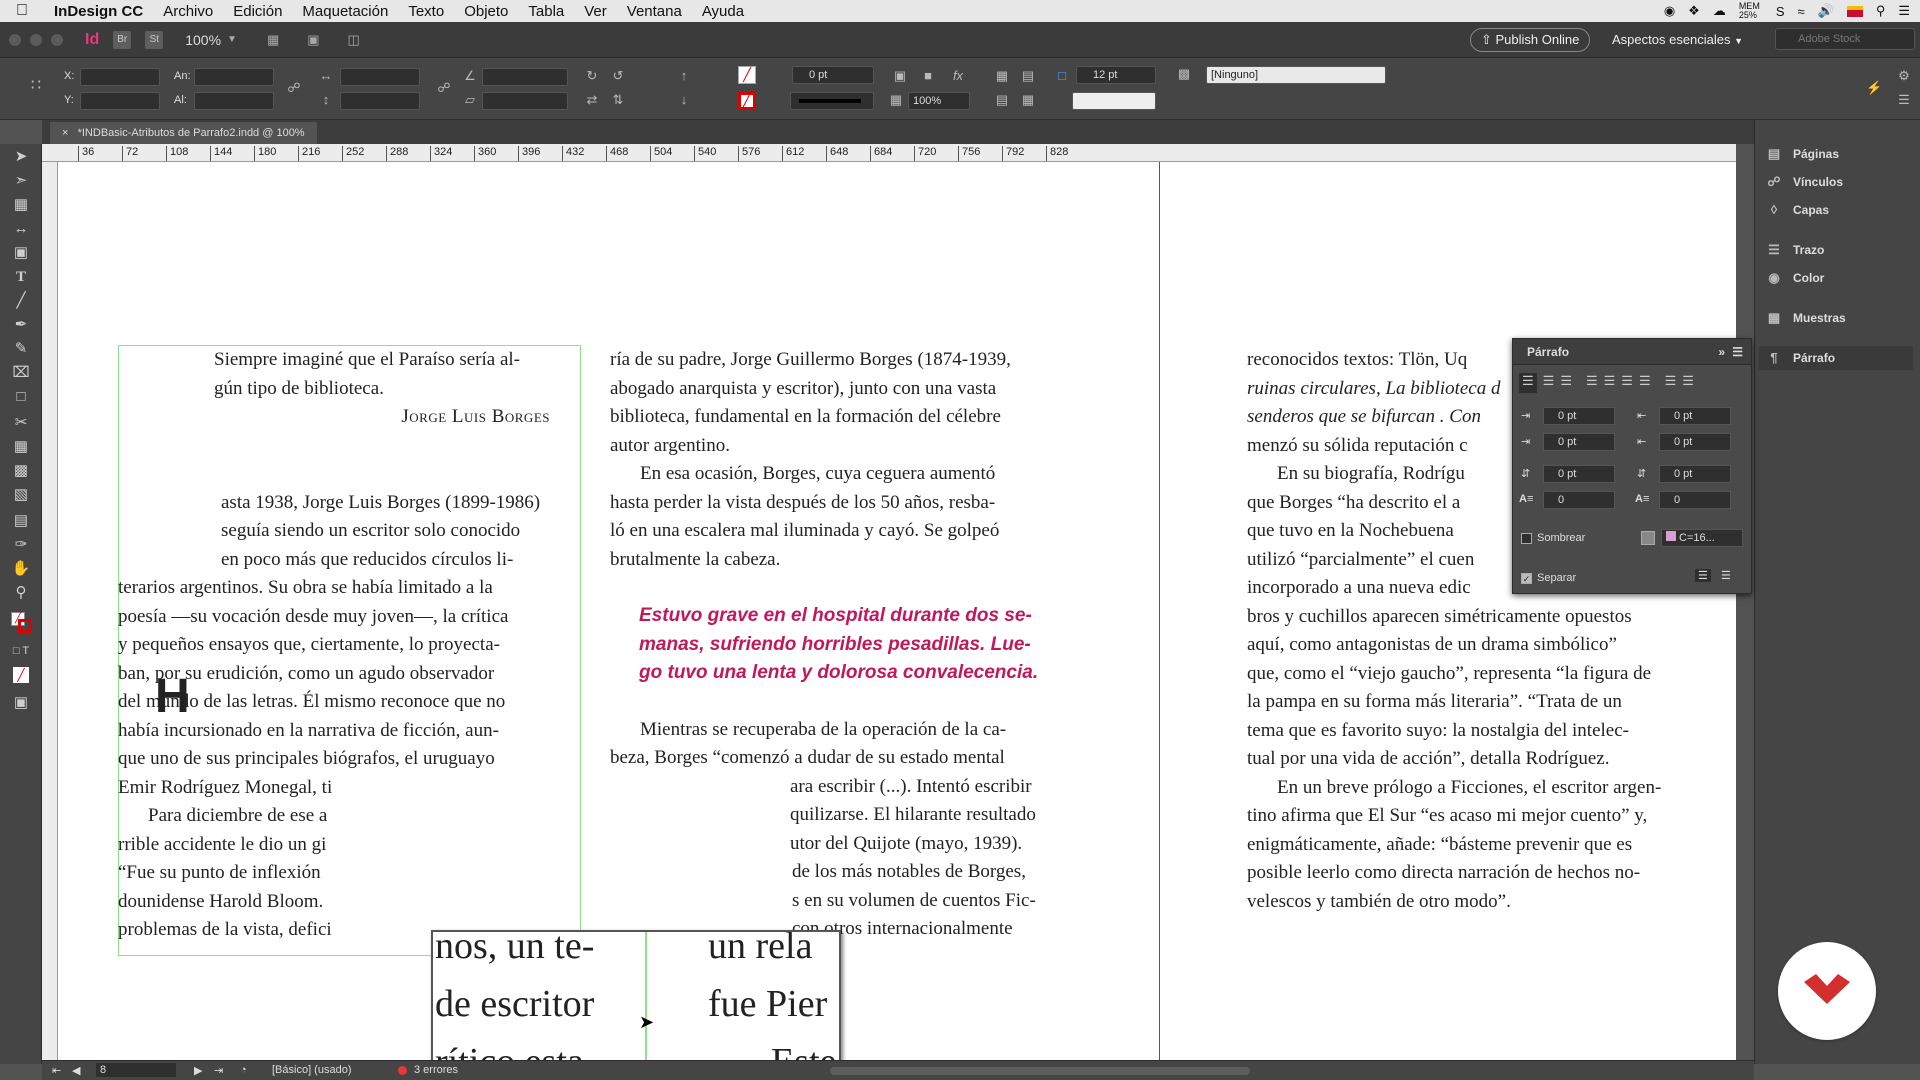 The width and height of the screenshot is (1920, 1080). I want to click on vertical-ruler, so click(50, 611).